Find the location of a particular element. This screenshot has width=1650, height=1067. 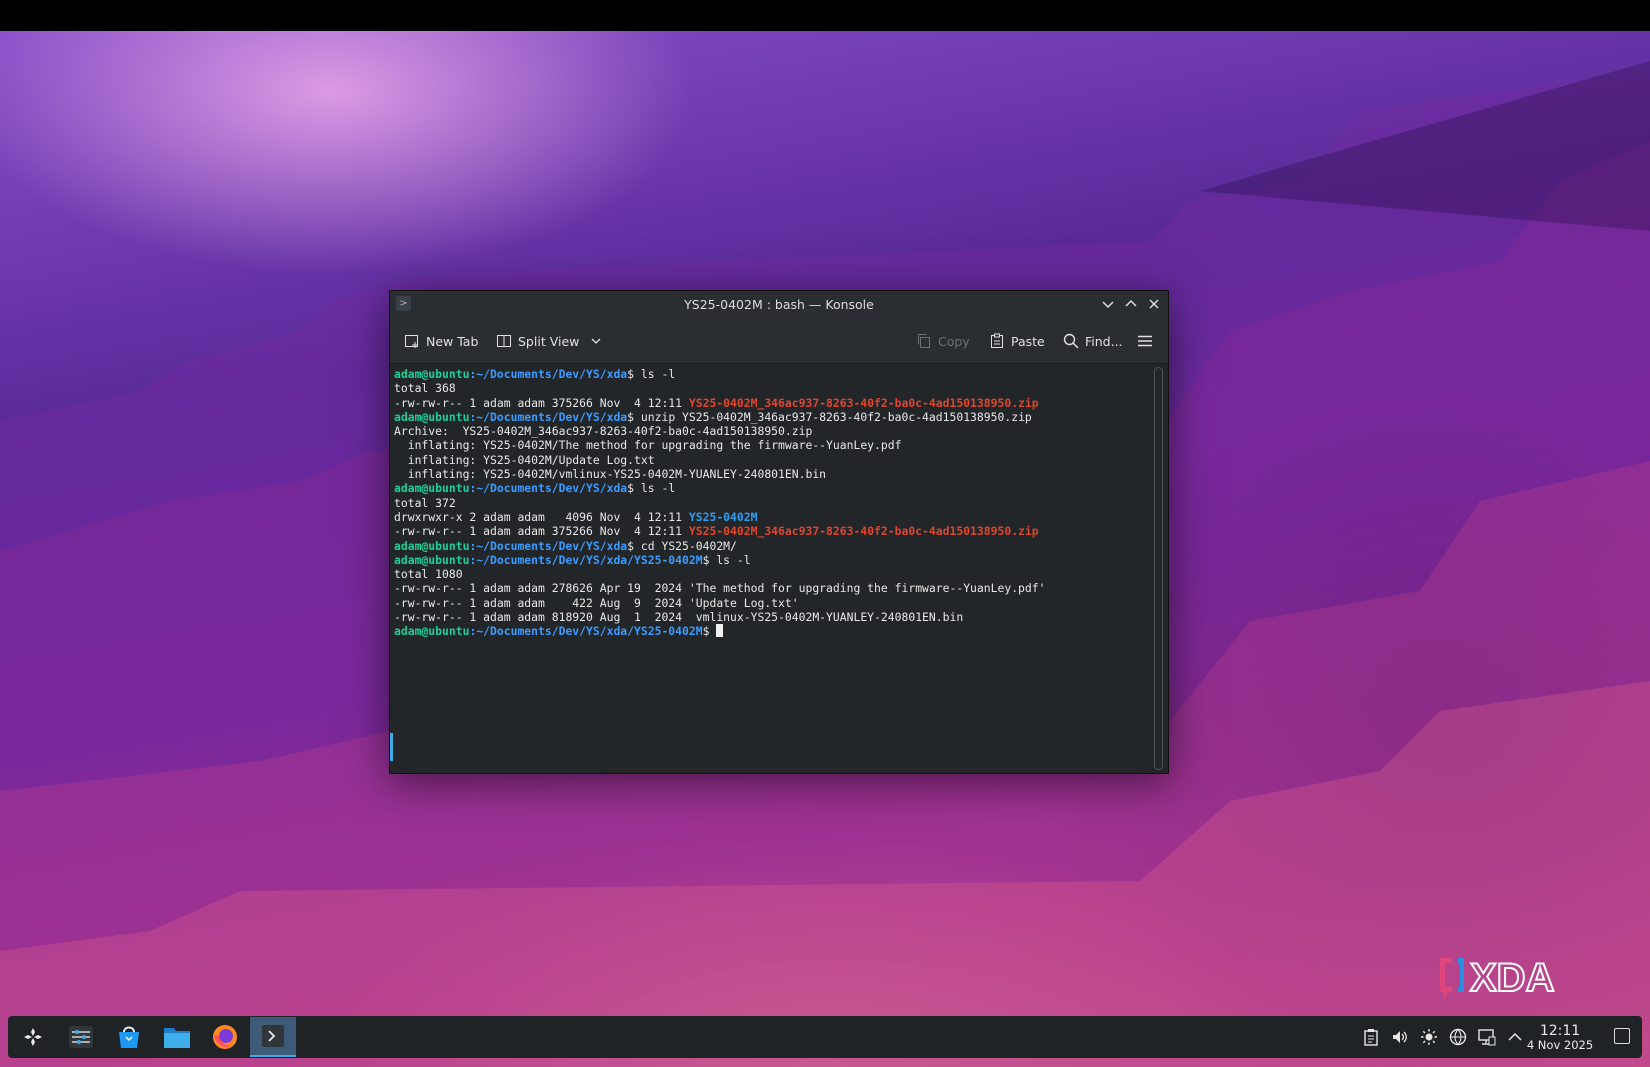

paste-icon is located at coordinates (997, 340).